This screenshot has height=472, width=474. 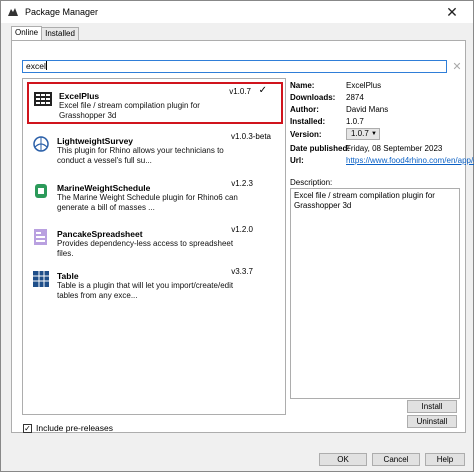 I want to click on lightweightsurvey-icon, so click(x=41, y=144).